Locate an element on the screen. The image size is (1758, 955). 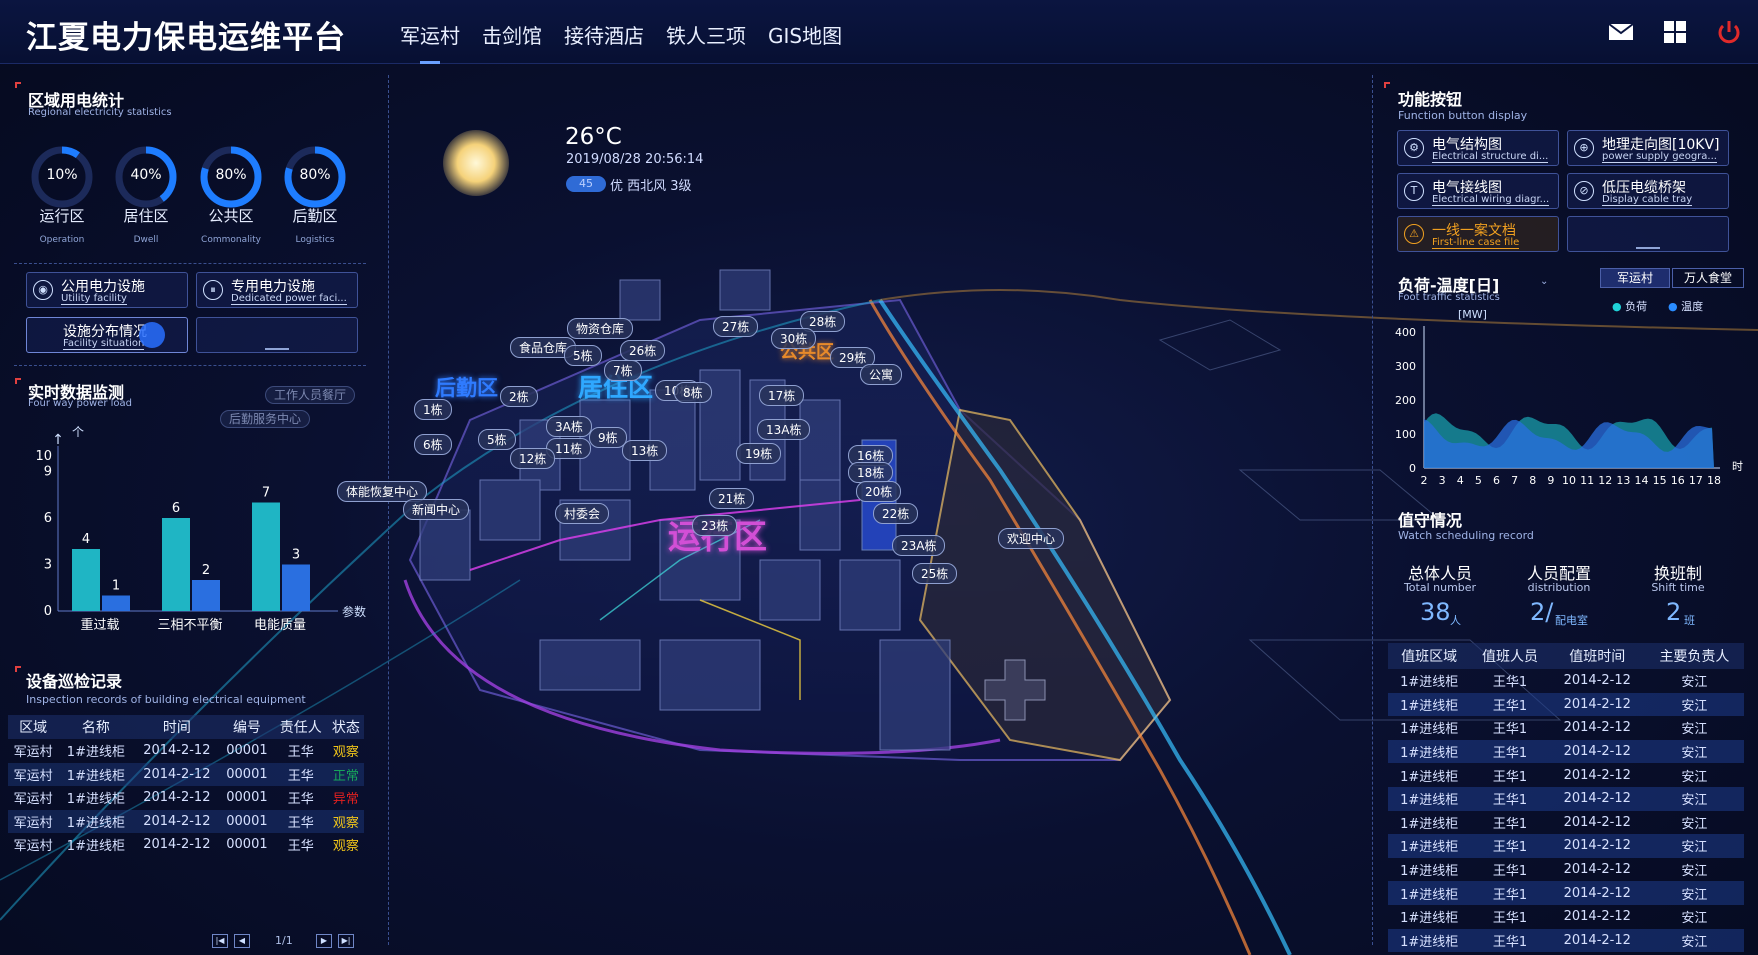
utility-facility-button: ◉ 公用电力设施 Utility facility is located at coordinates (107, 290).